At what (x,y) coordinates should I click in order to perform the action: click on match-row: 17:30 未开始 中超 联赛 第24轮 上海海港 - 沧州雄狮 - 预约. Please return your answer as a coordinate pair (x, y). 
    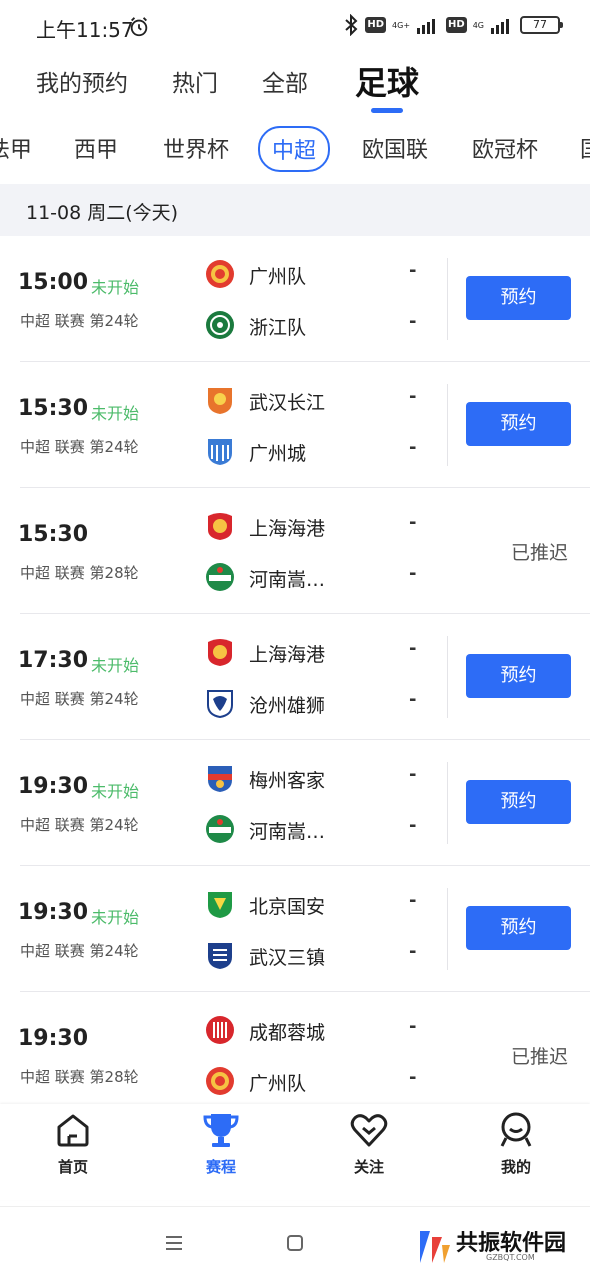
    Looking at the image, I should click on (295, 677).